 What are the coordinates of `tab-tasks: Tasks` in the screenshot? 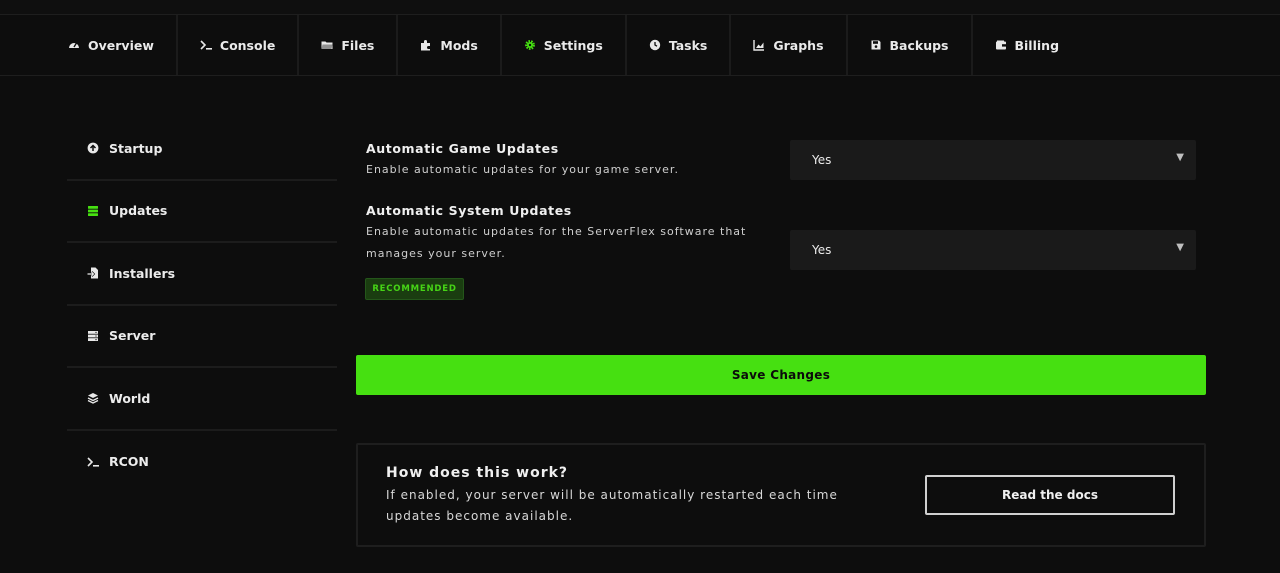 It's located at (679, 45).